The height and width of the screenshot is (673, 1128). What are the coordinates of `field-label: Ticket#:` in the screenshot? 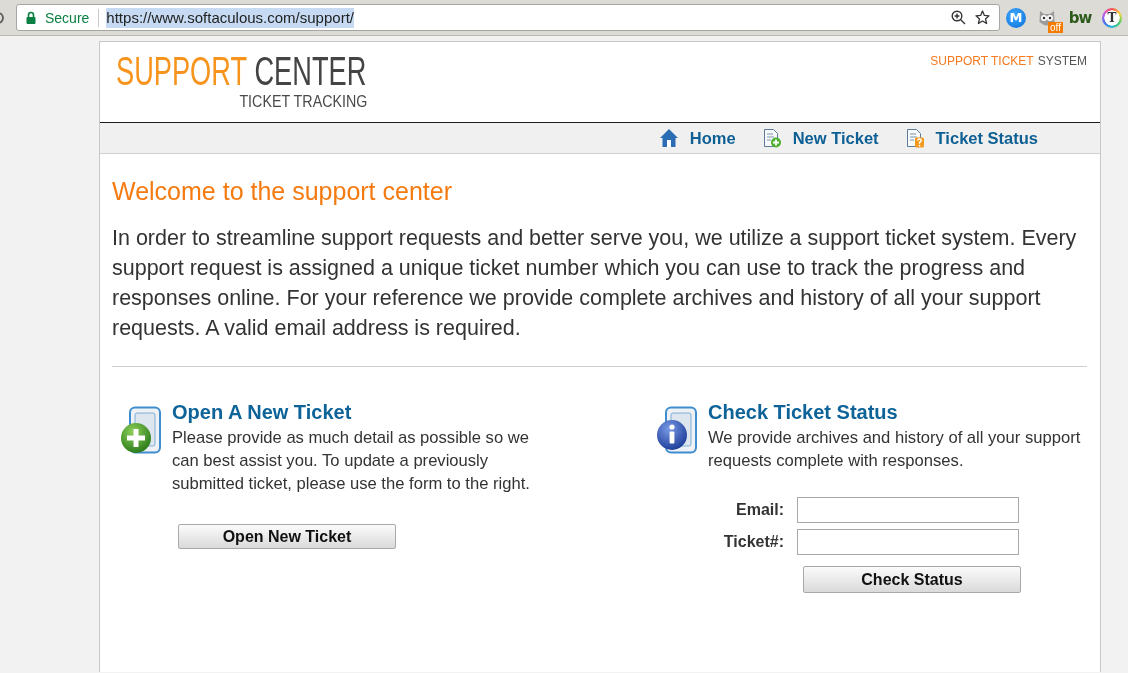 It's located at (753, 542).